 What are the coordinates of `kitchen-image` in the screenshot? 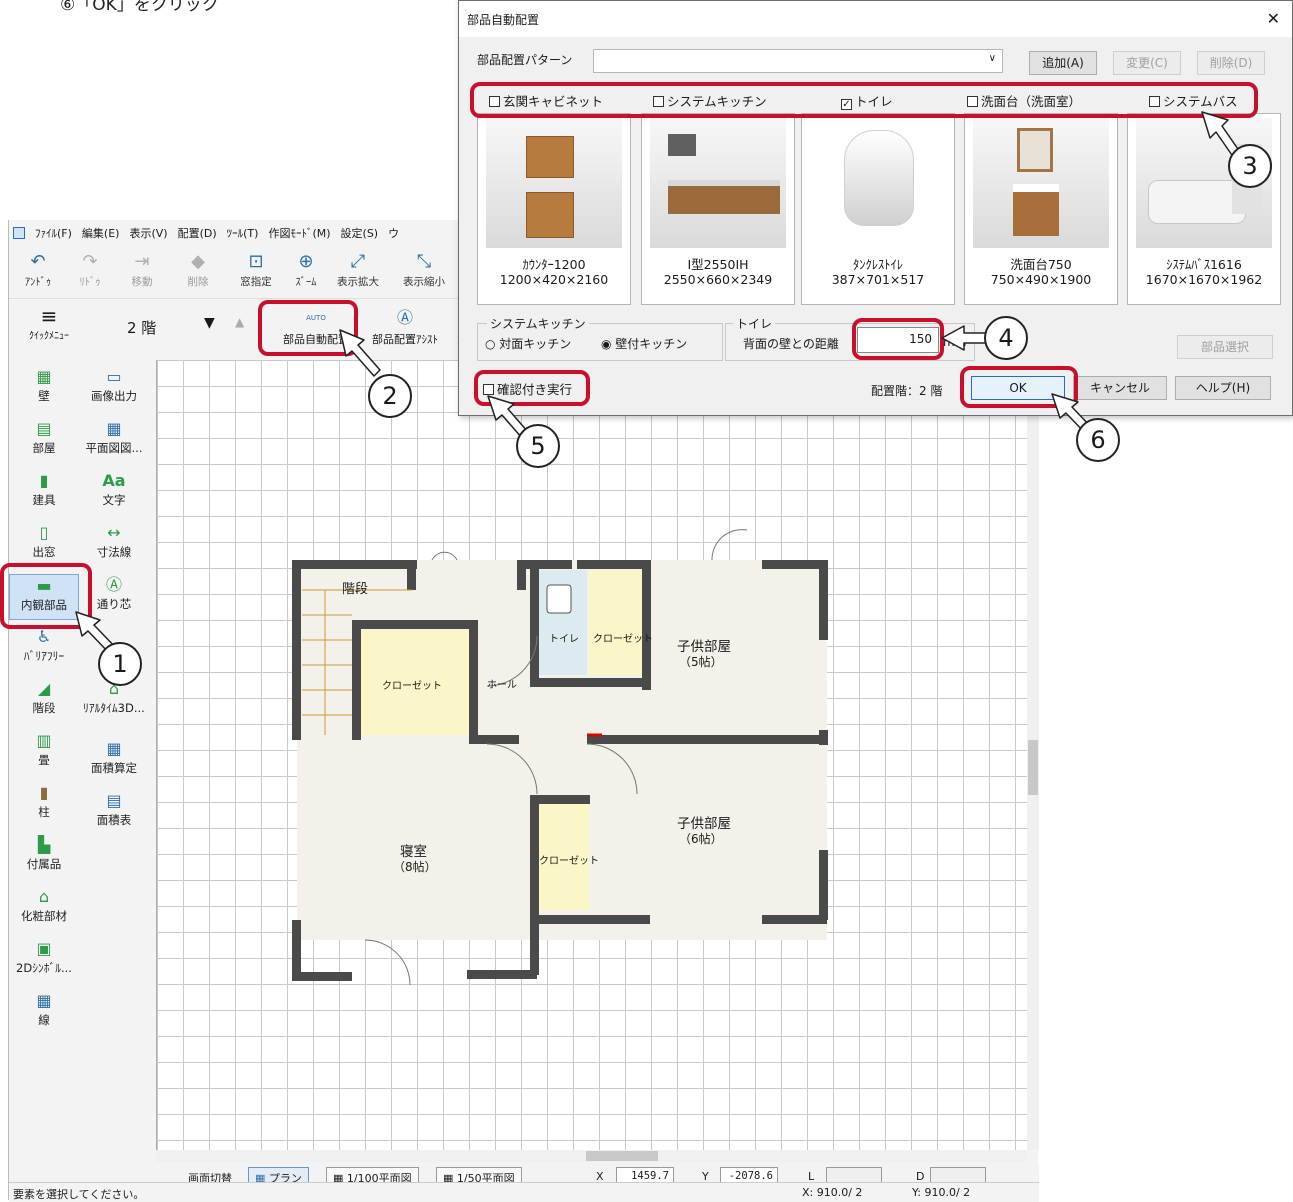 It's located at (718, 183).